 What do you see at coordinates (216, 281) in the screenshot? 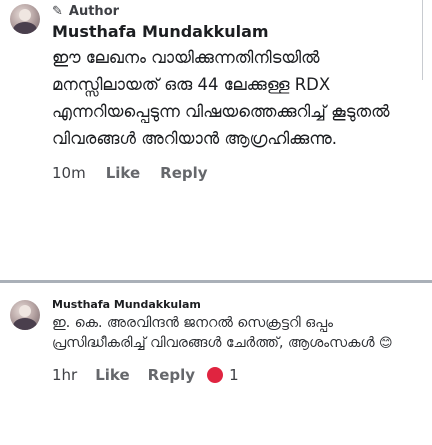
I see `divider` at bounding box center [216, 281].